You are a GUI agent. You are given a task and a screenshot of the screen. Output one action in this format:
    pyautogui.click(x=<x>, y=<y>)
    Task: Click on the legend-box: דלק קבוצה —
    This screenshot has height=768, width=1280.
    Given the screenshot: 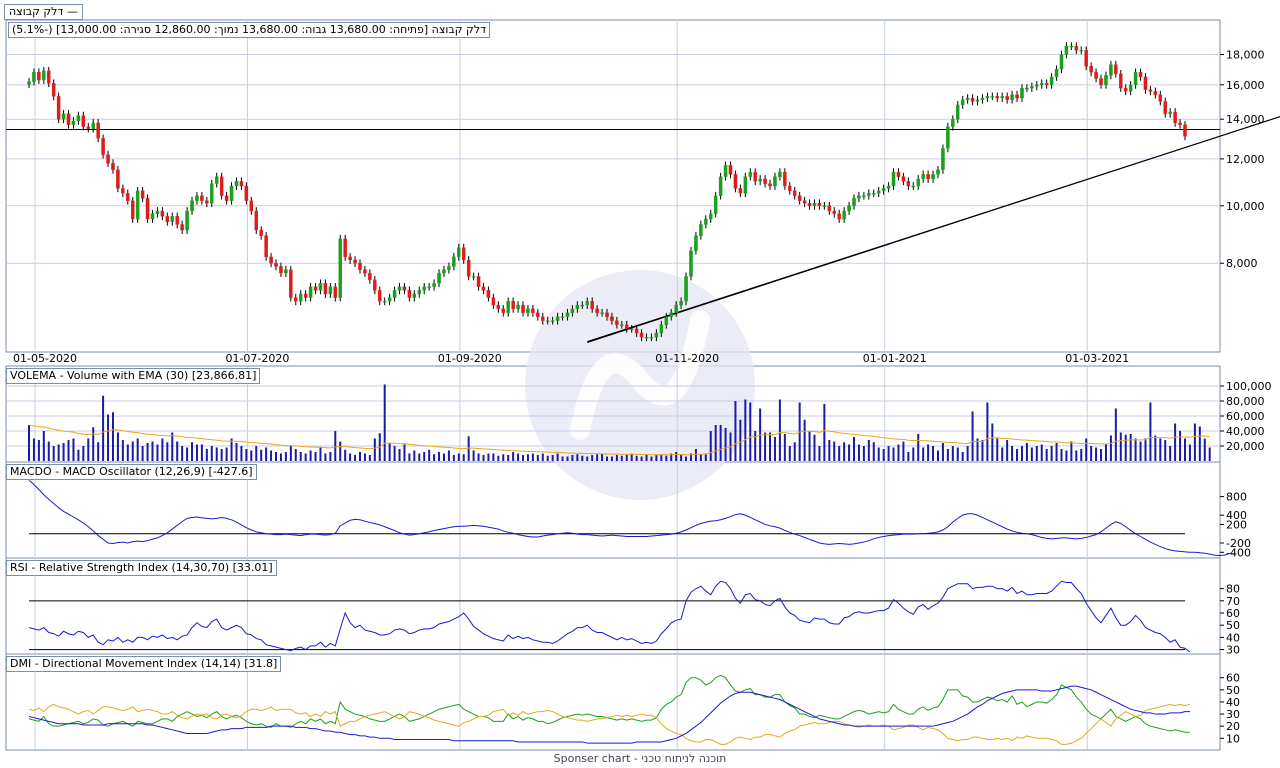 What is the action you would take?
    pyautogui.click(x=43, y=12)
    